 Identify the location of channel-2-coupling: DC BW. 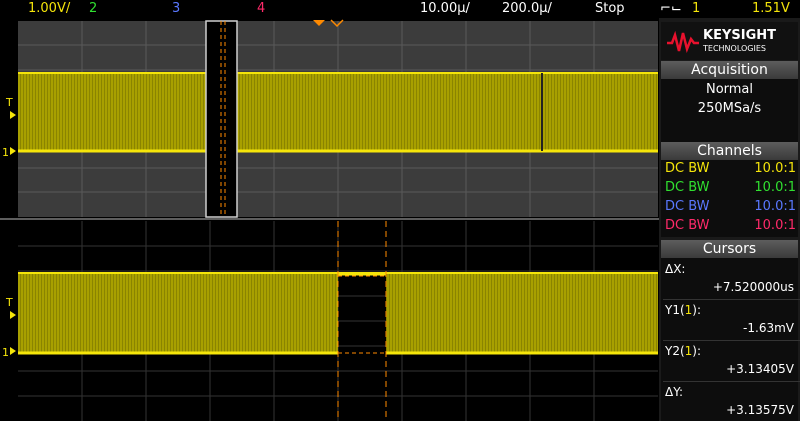
(687, 187).